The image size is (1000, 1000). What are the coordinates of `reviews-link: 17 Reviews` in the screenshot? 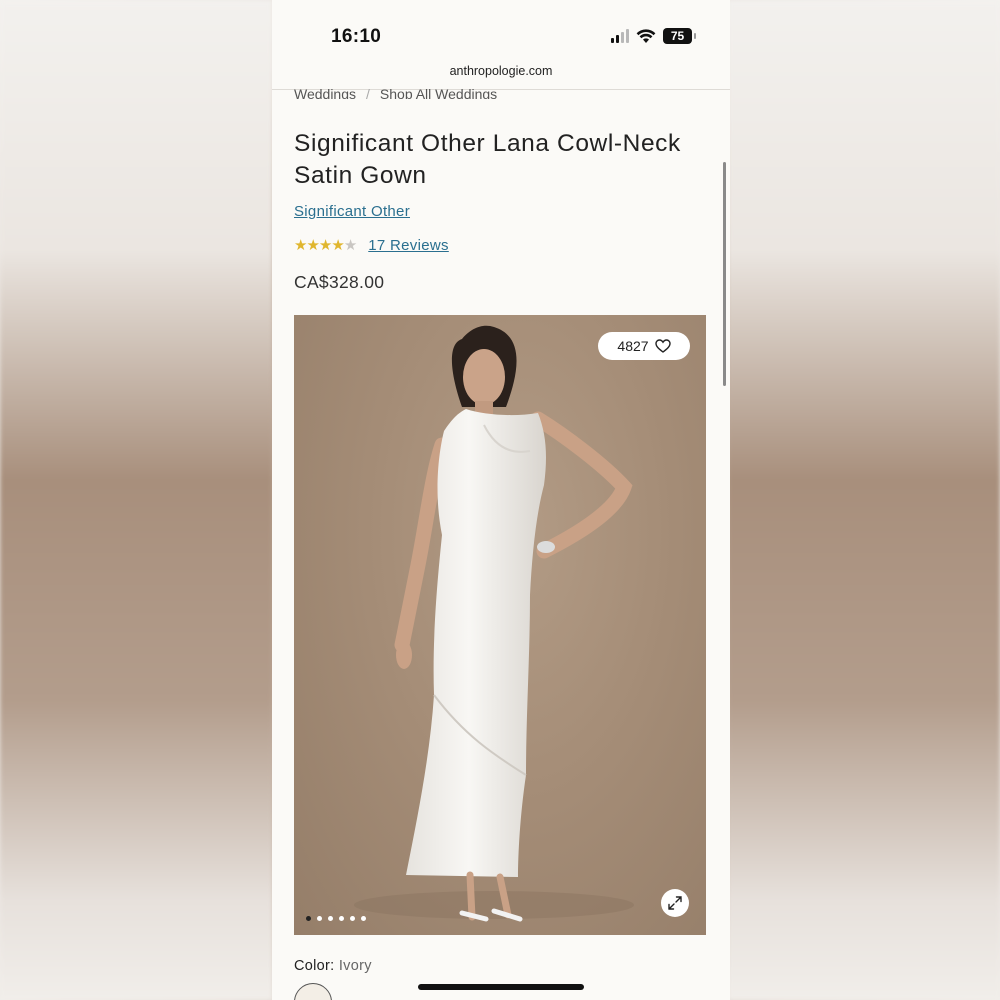 It's located at (408, 245).